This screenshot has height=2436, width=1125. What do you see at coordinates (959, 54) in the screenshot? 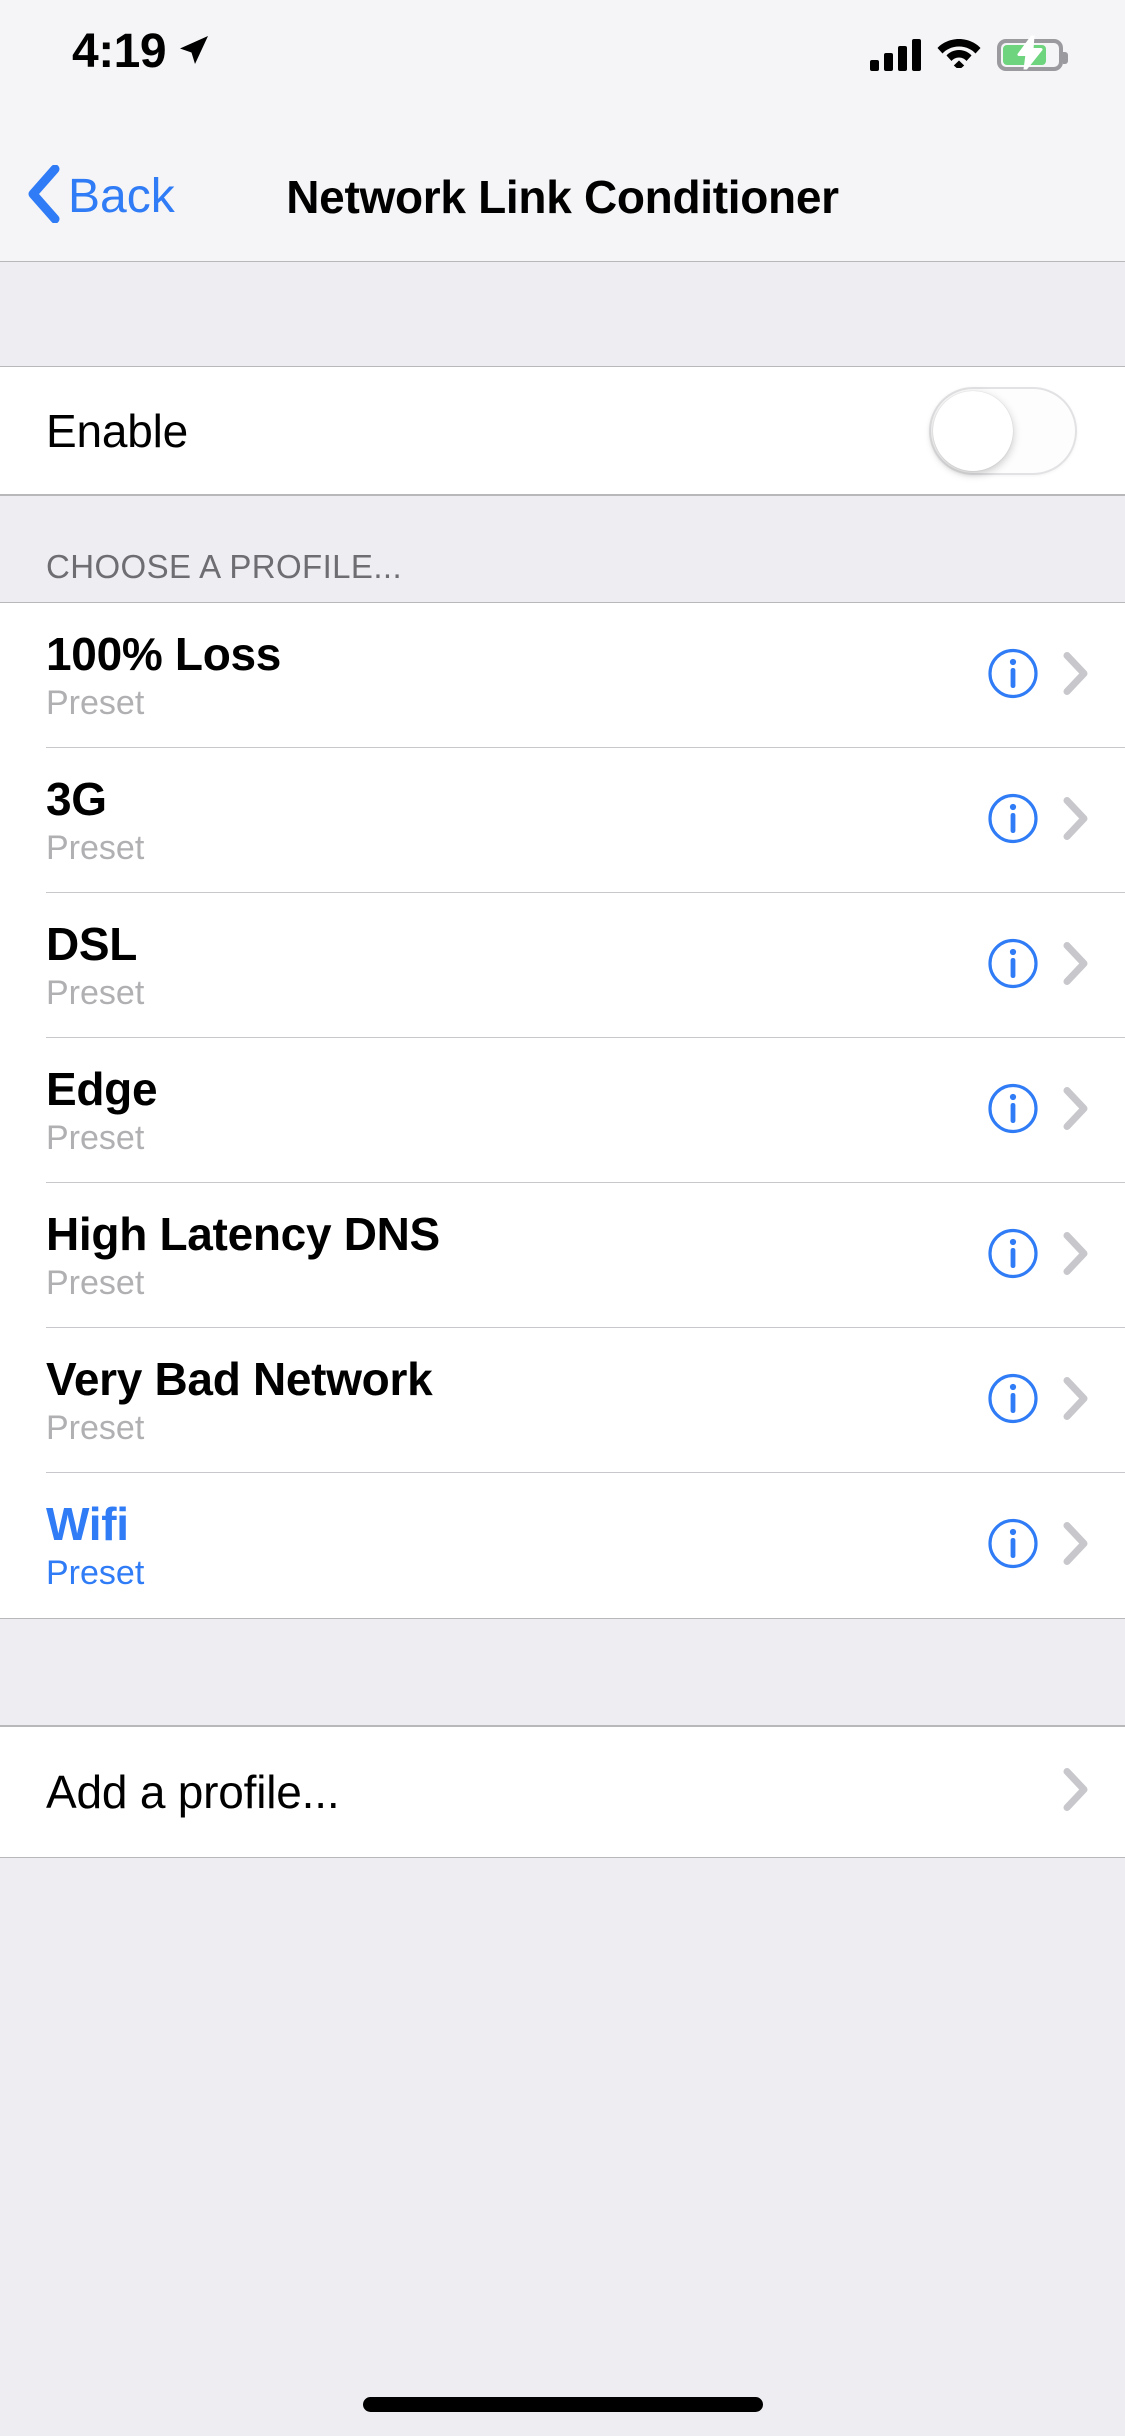
I see `wifi-icon` at bounding box center [959, 54].